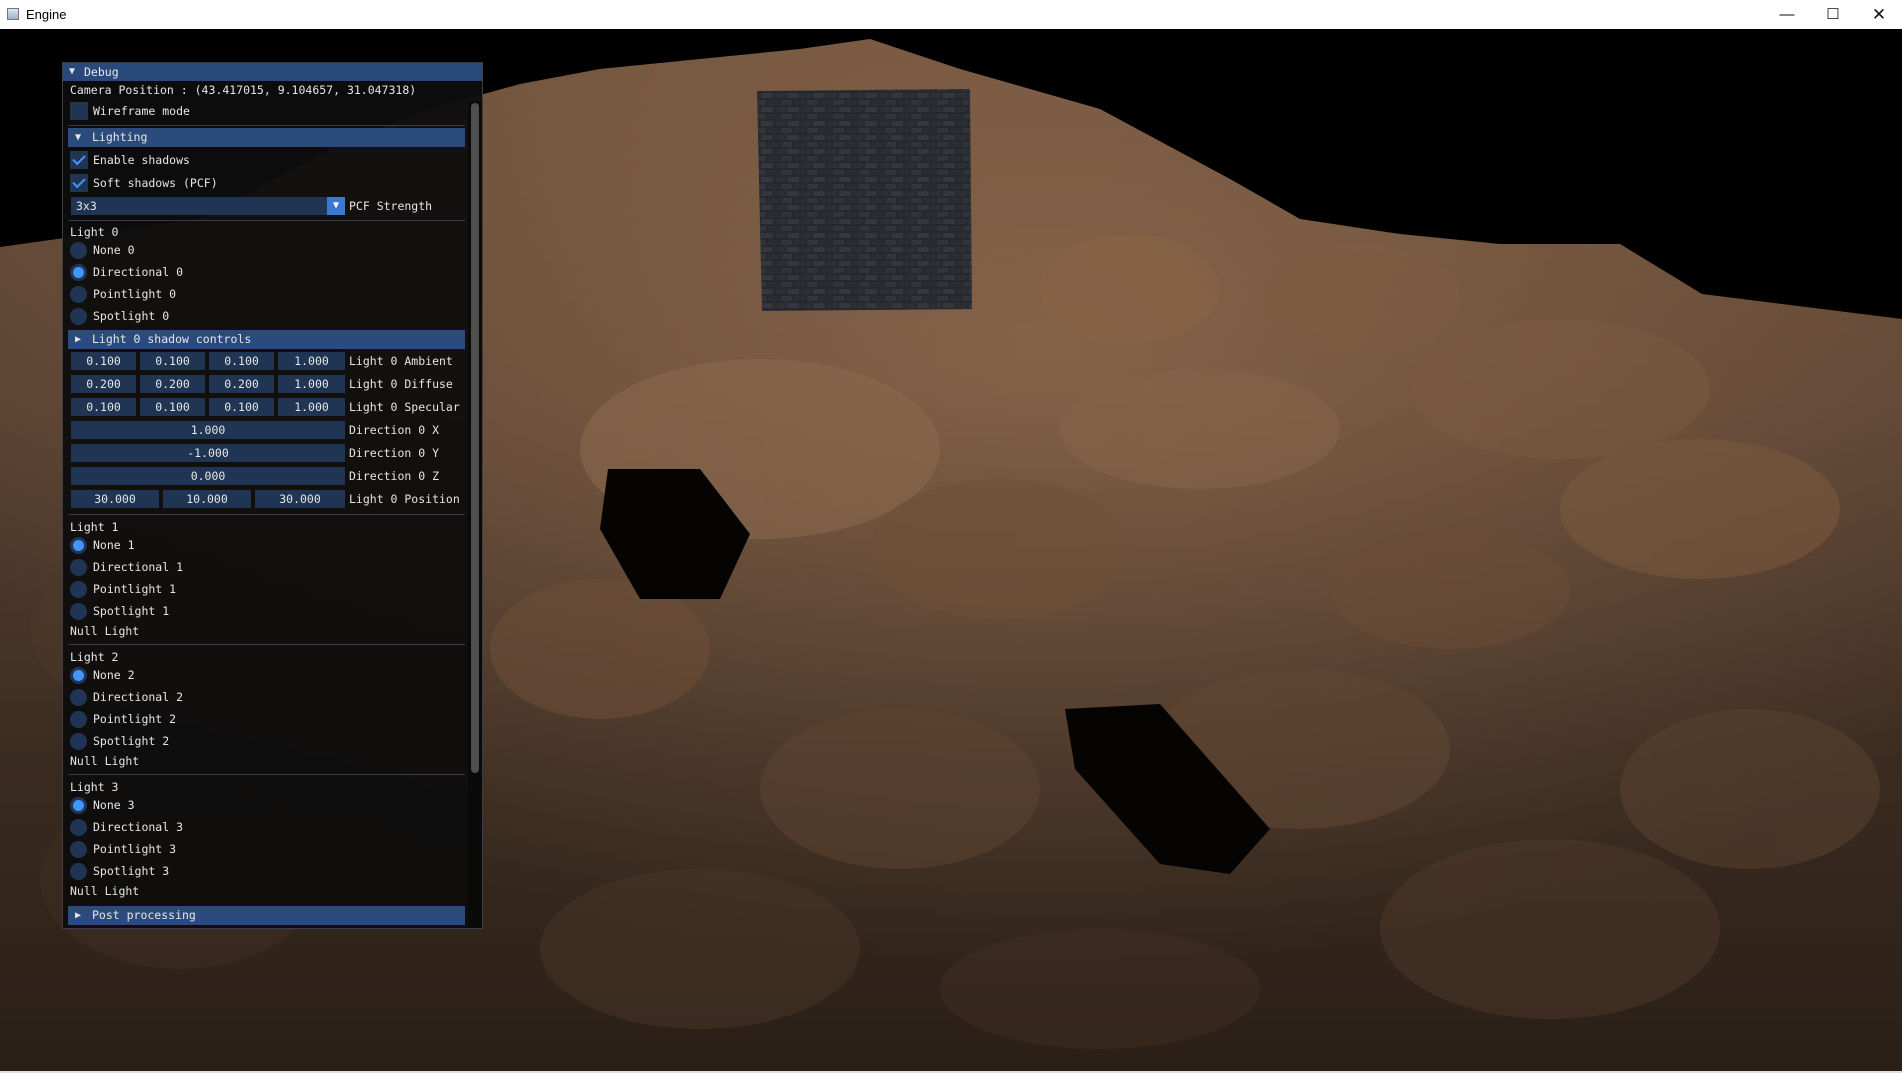 The height and width of the screenshot is (1073, 1902). What do you see at coordinates (131, 871) in the screenshot?
I see `light3-option-spotlight: Spotlight 3` at bounding box center [131, 871].